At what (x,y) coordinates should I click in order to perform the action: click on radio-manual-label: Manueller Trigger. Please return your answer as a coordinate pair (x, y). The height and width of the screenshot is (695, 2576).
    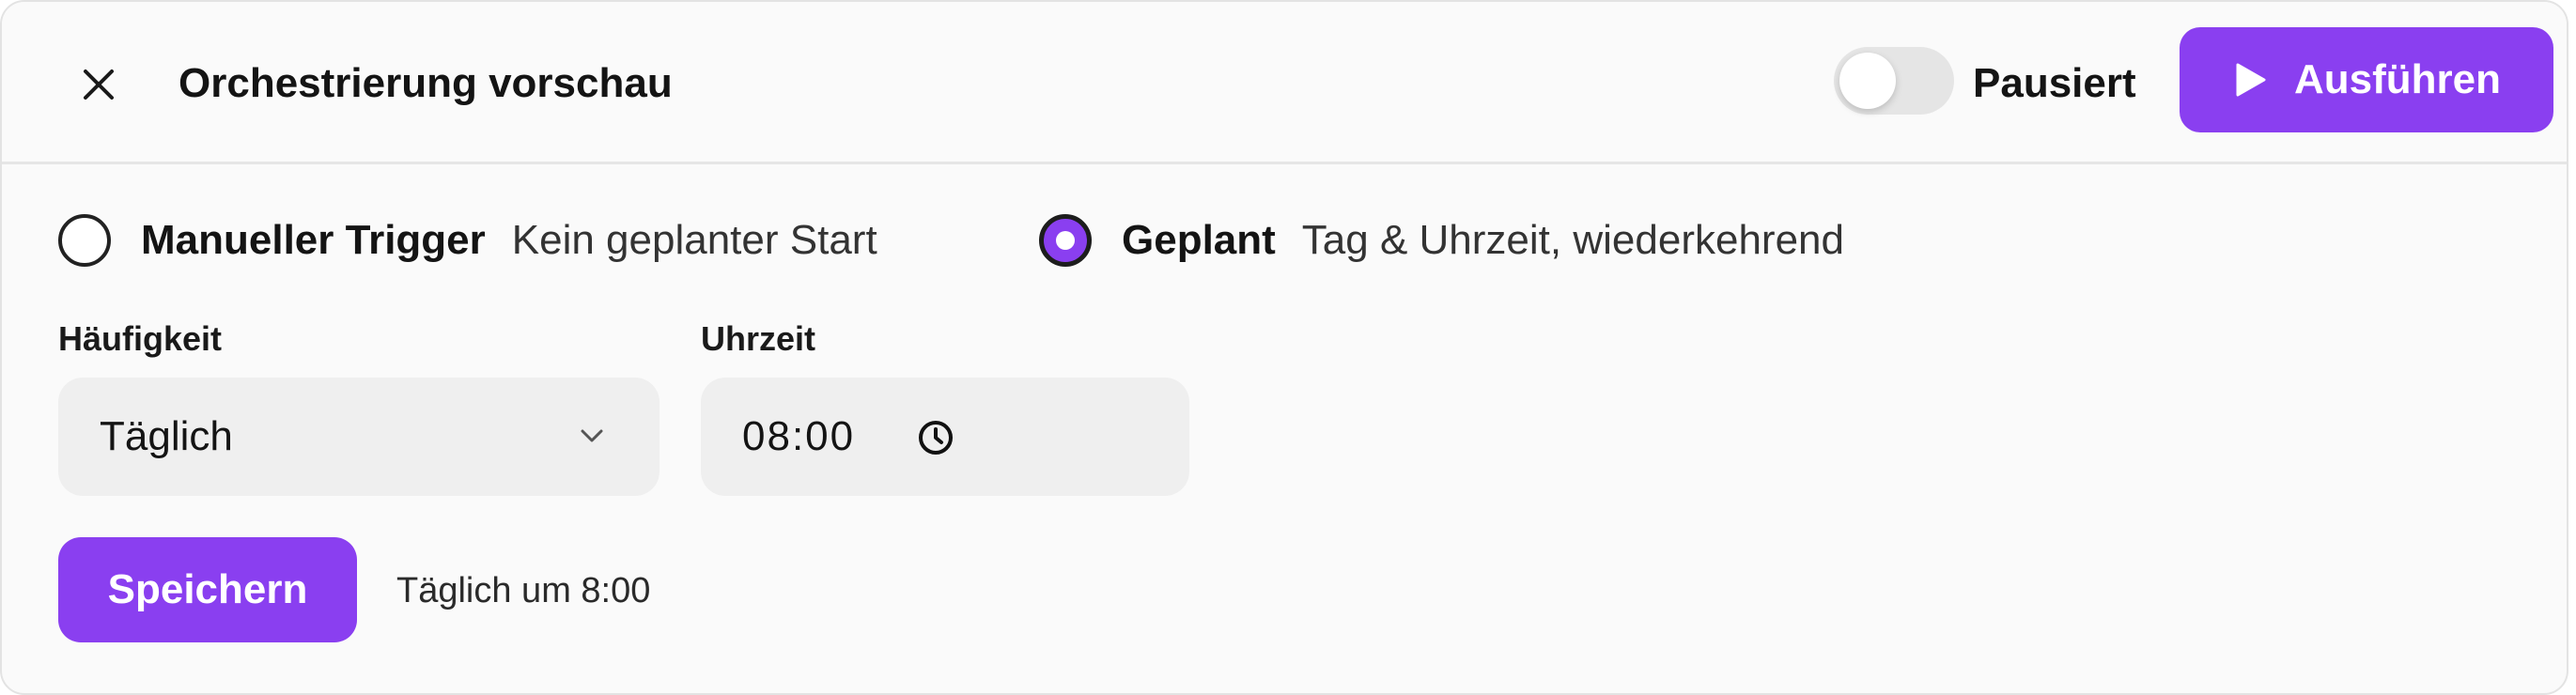
    Looking at the image, I should click on (314, 240).